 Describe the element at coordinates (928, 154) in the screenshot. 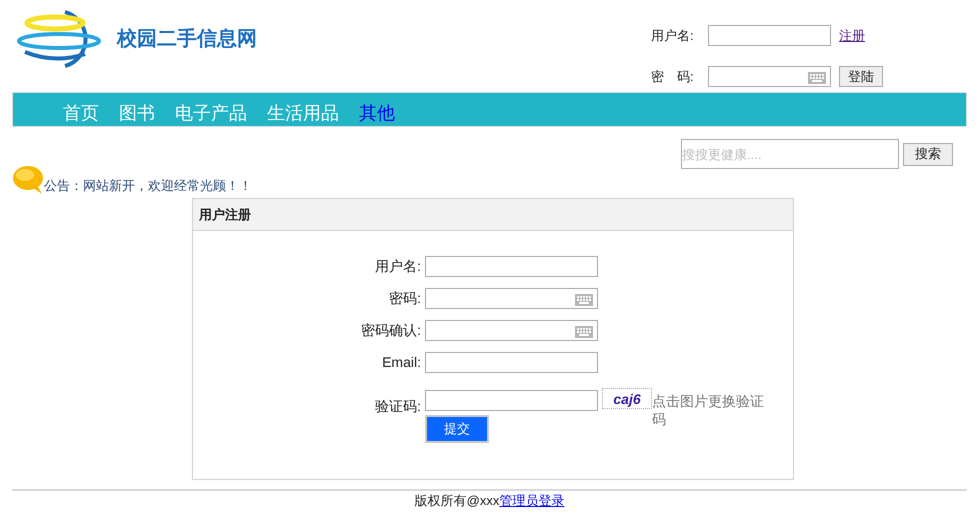

I see `search-button: 搜索` at that location.